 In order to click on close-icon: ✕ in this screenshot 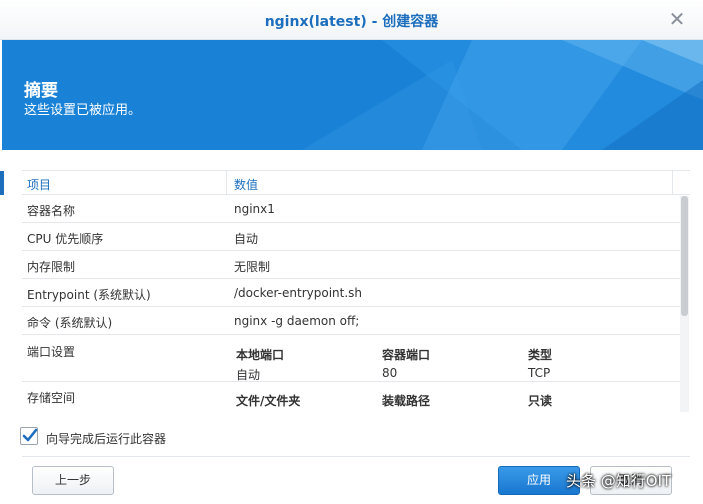, I will do `click(677, 19)`.